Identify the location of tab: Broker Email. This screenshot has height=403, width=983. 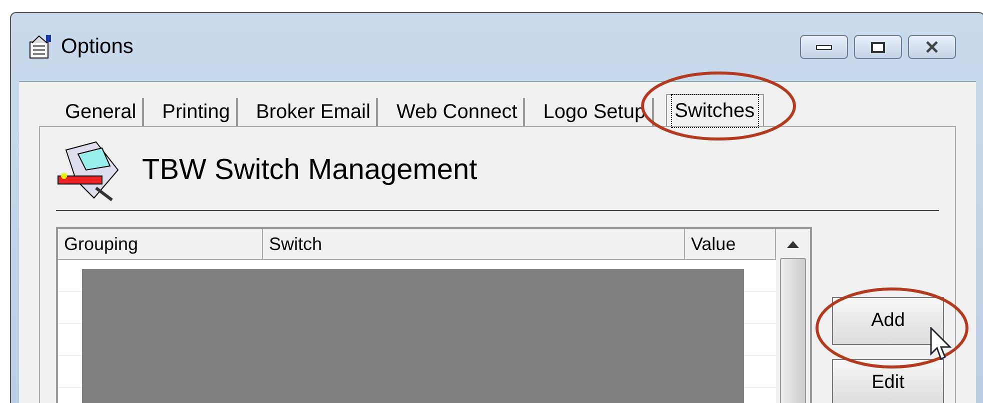
(314, 112).